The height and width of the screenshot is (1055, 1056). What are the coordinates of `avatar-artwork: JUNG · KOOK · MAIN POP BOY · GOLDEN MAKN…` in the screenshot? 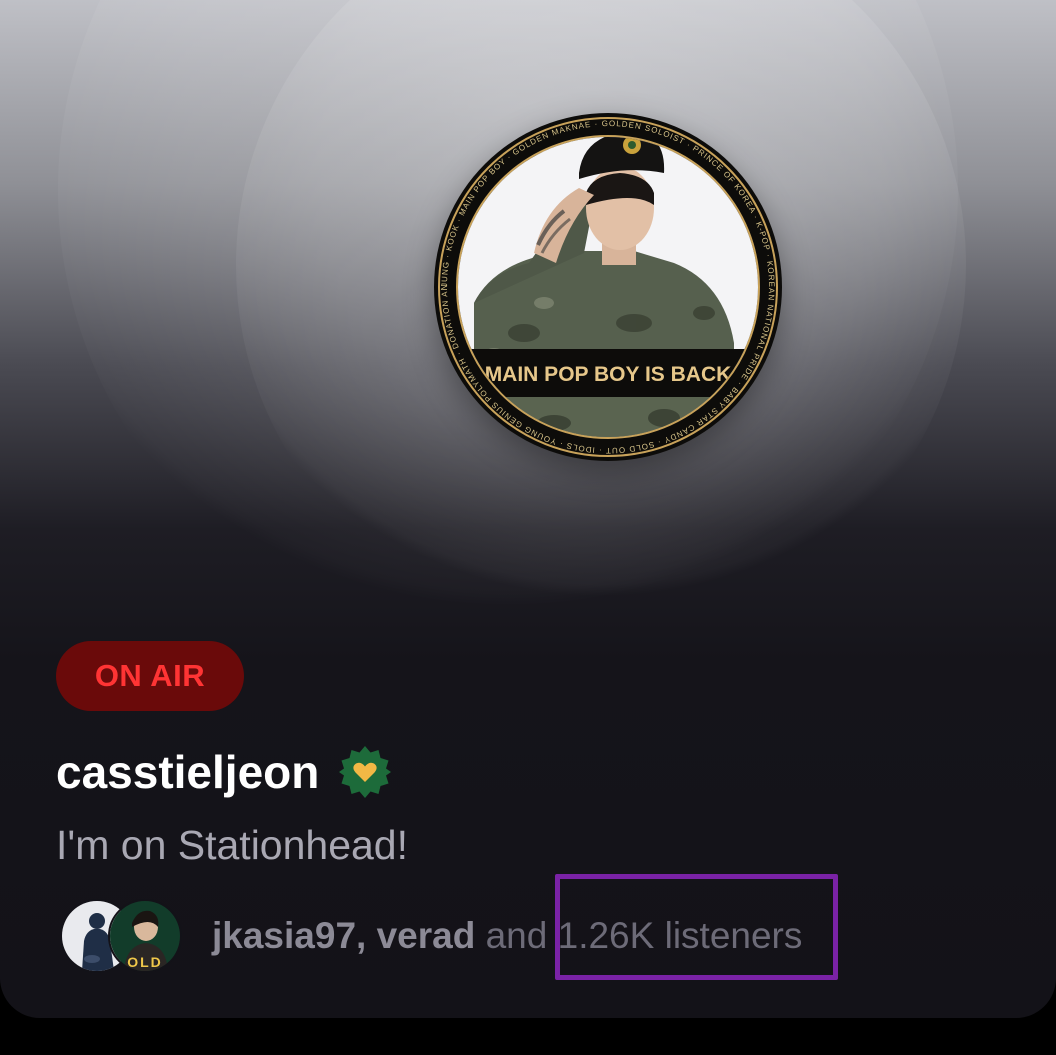 It's located at (607, 286).